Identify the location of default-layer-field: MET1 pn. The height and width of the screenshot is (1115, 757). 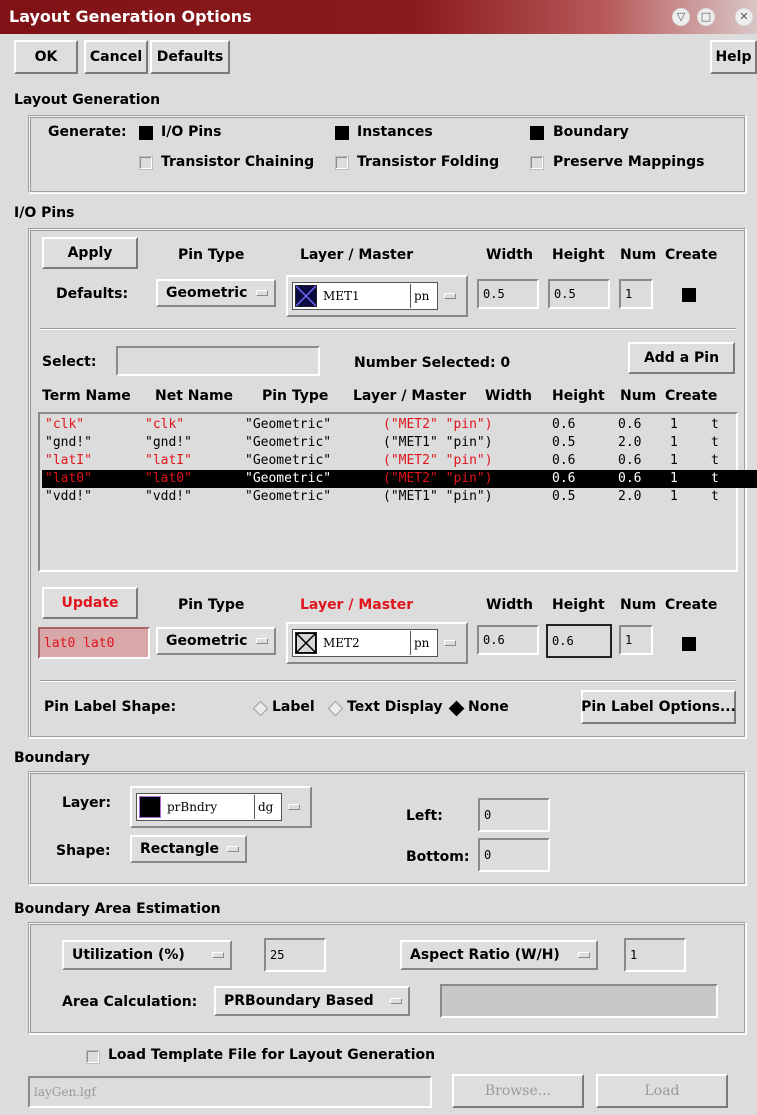
(365, 296).